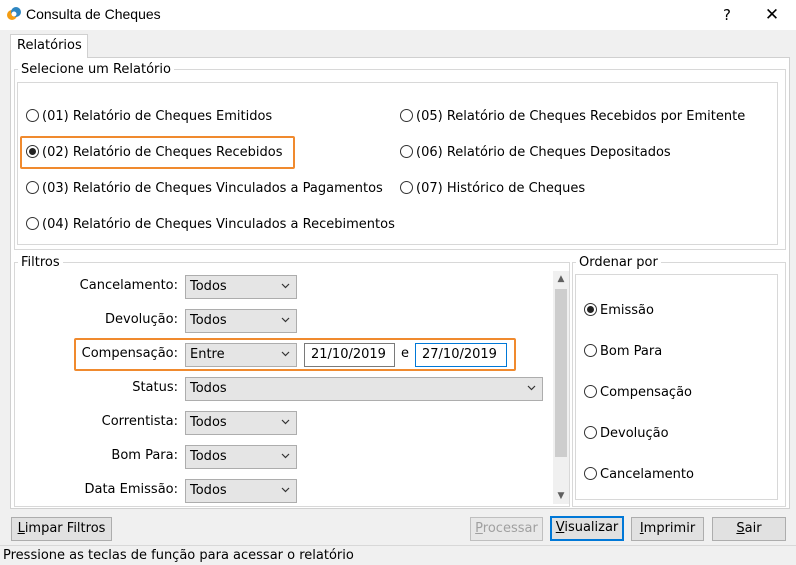 The width and height of the screenshot is (796, 565). Describe the element at coordinates (155, 387) in the screenshot. I see `status-label: Status:` at that location.